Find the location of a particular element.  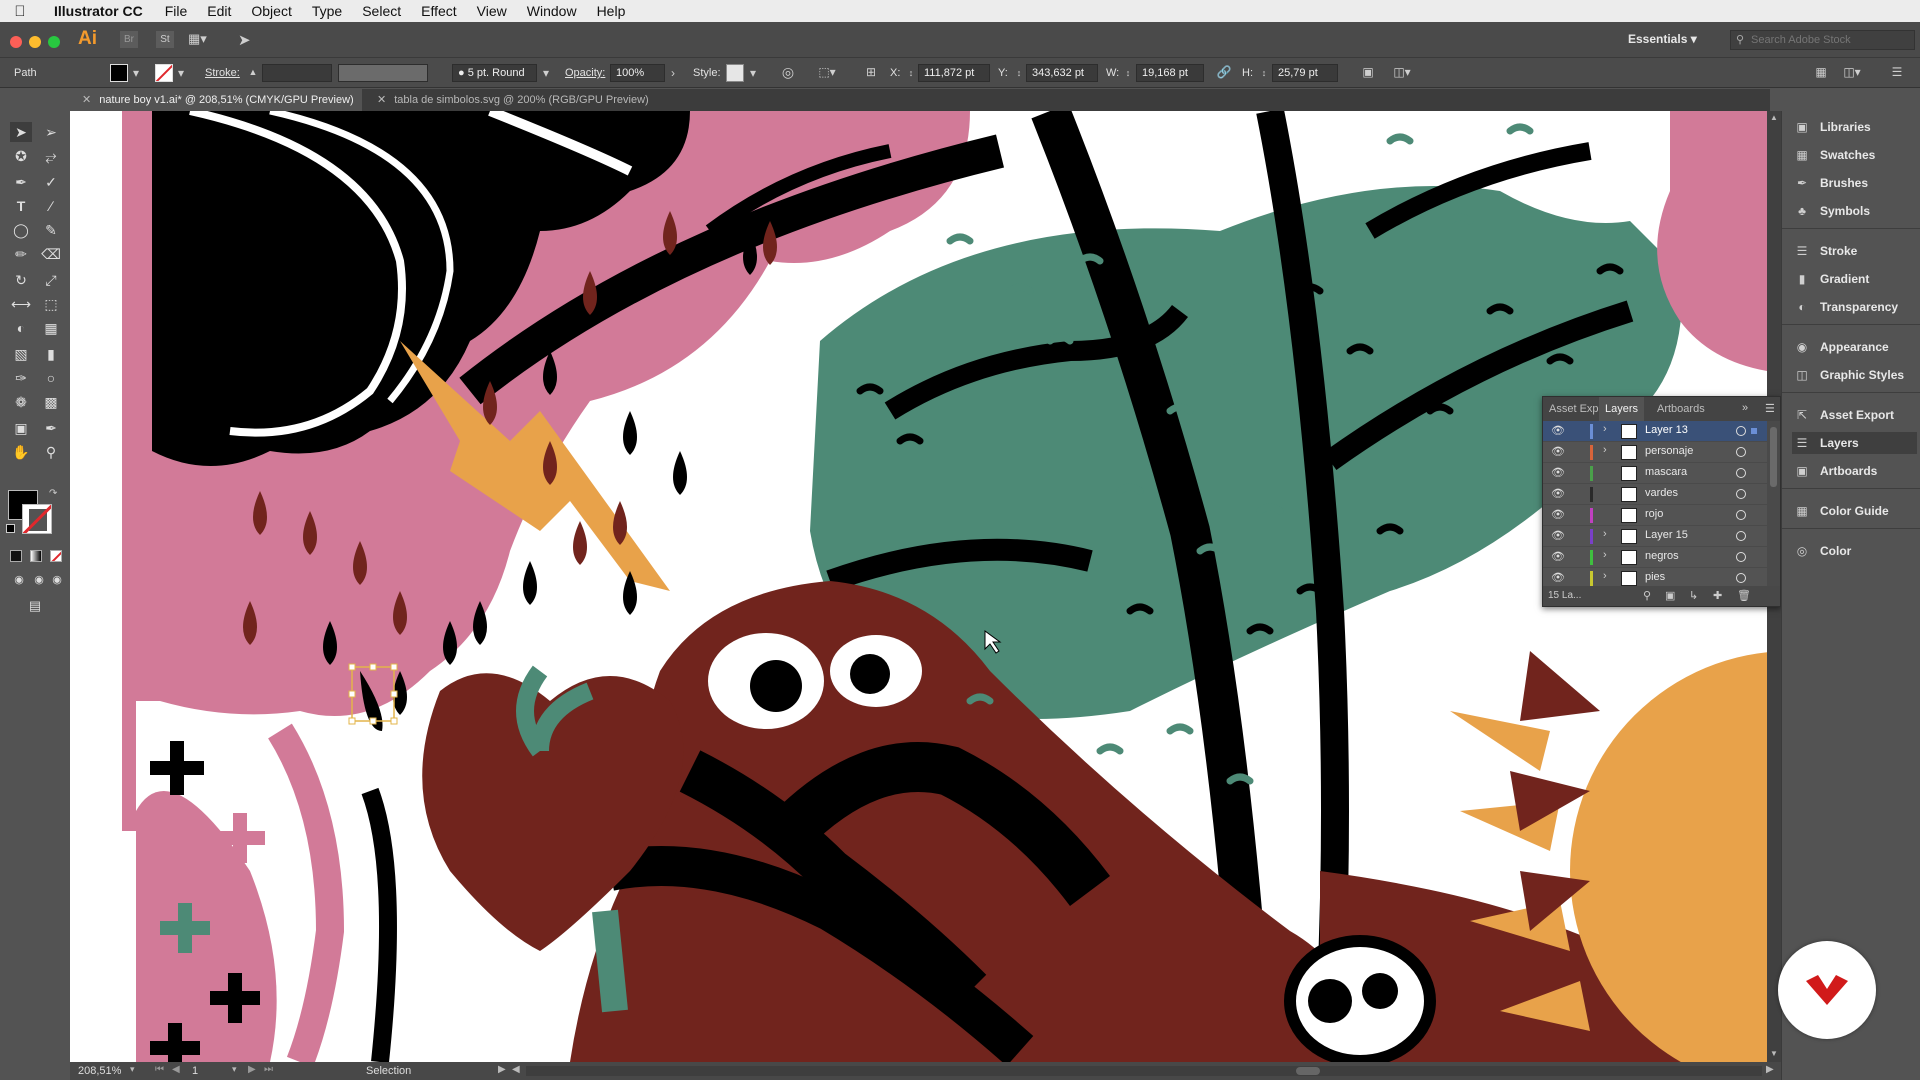

y-stepper-icon: ↕ is located at coordinates (1019, 73).